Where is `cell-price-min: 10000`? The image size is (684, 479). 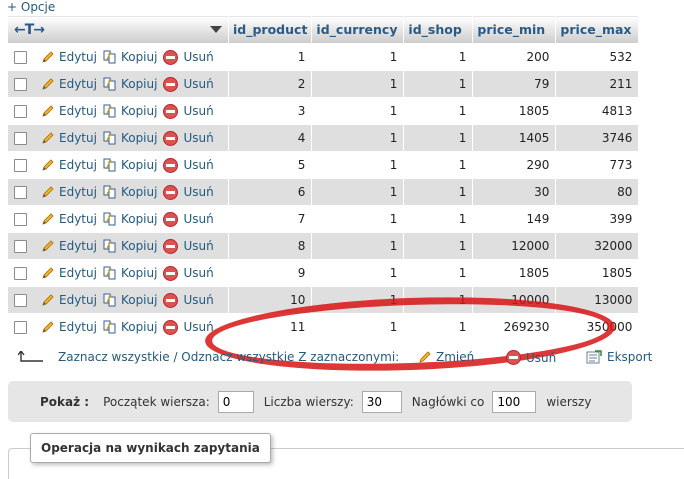
cell-price-min: 10000 is located at coordinates (514, 300).